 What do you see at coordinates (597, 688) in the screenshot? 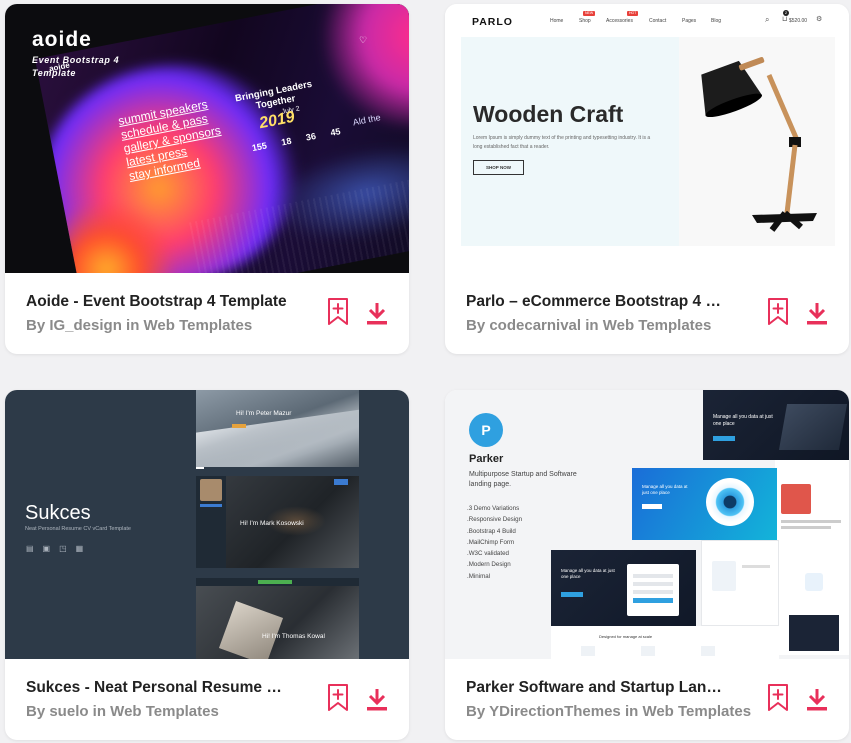
I see `template-title: Parker Software and Startup Landing Page` at bounding box center [597, 688].